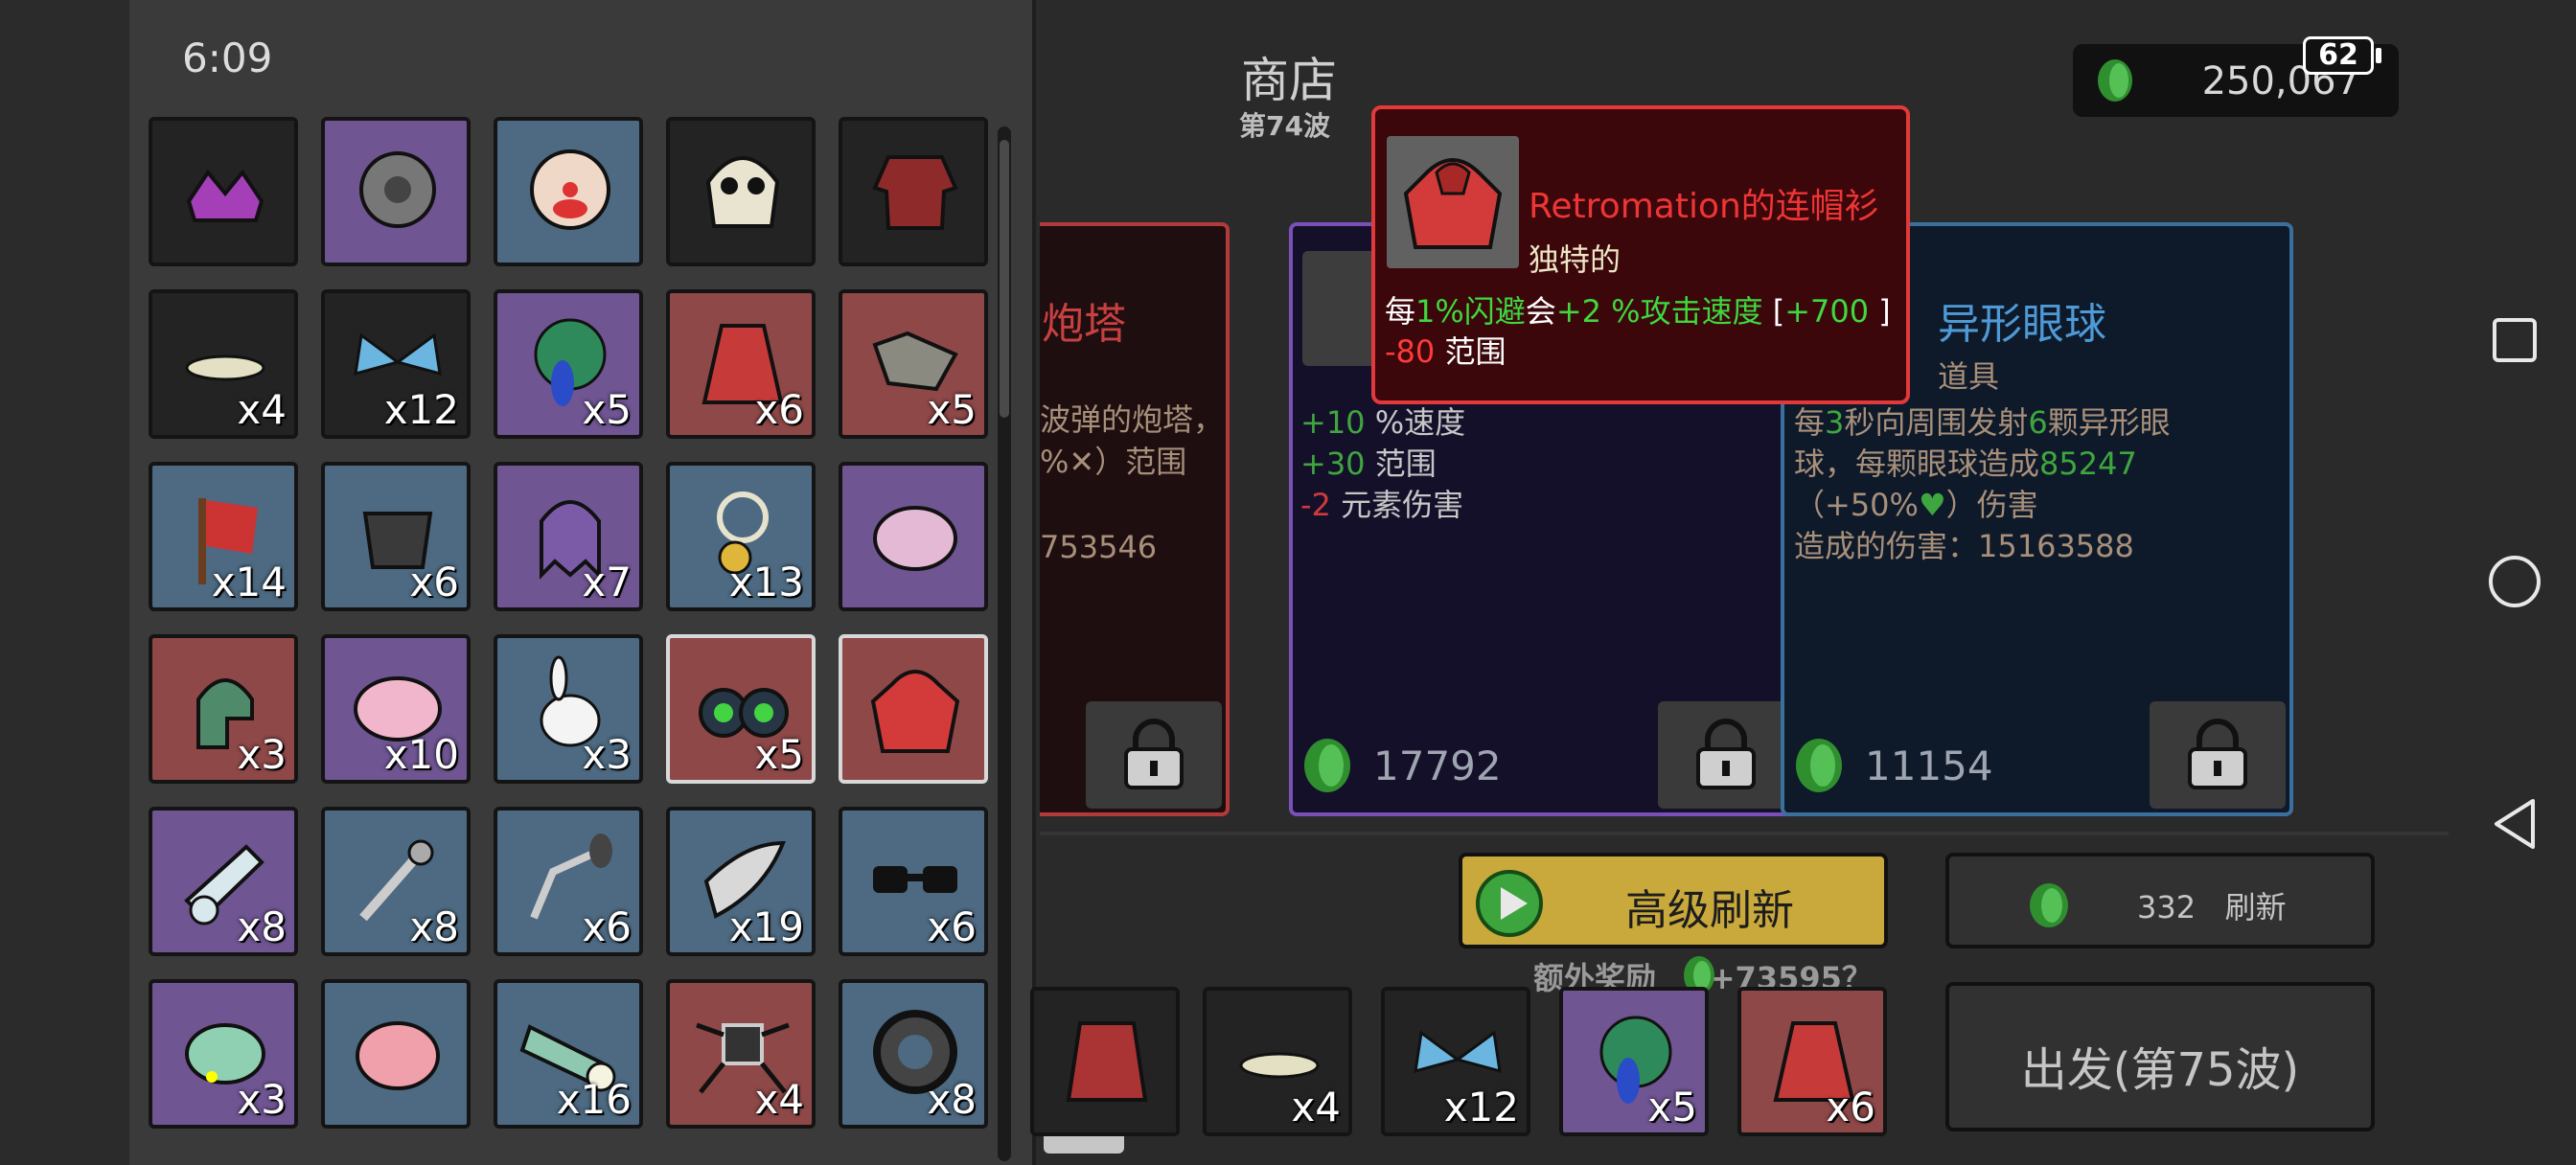 The image size is (2576, 1165). I want to click on tray-slot: x12, so click(1456, 1061).